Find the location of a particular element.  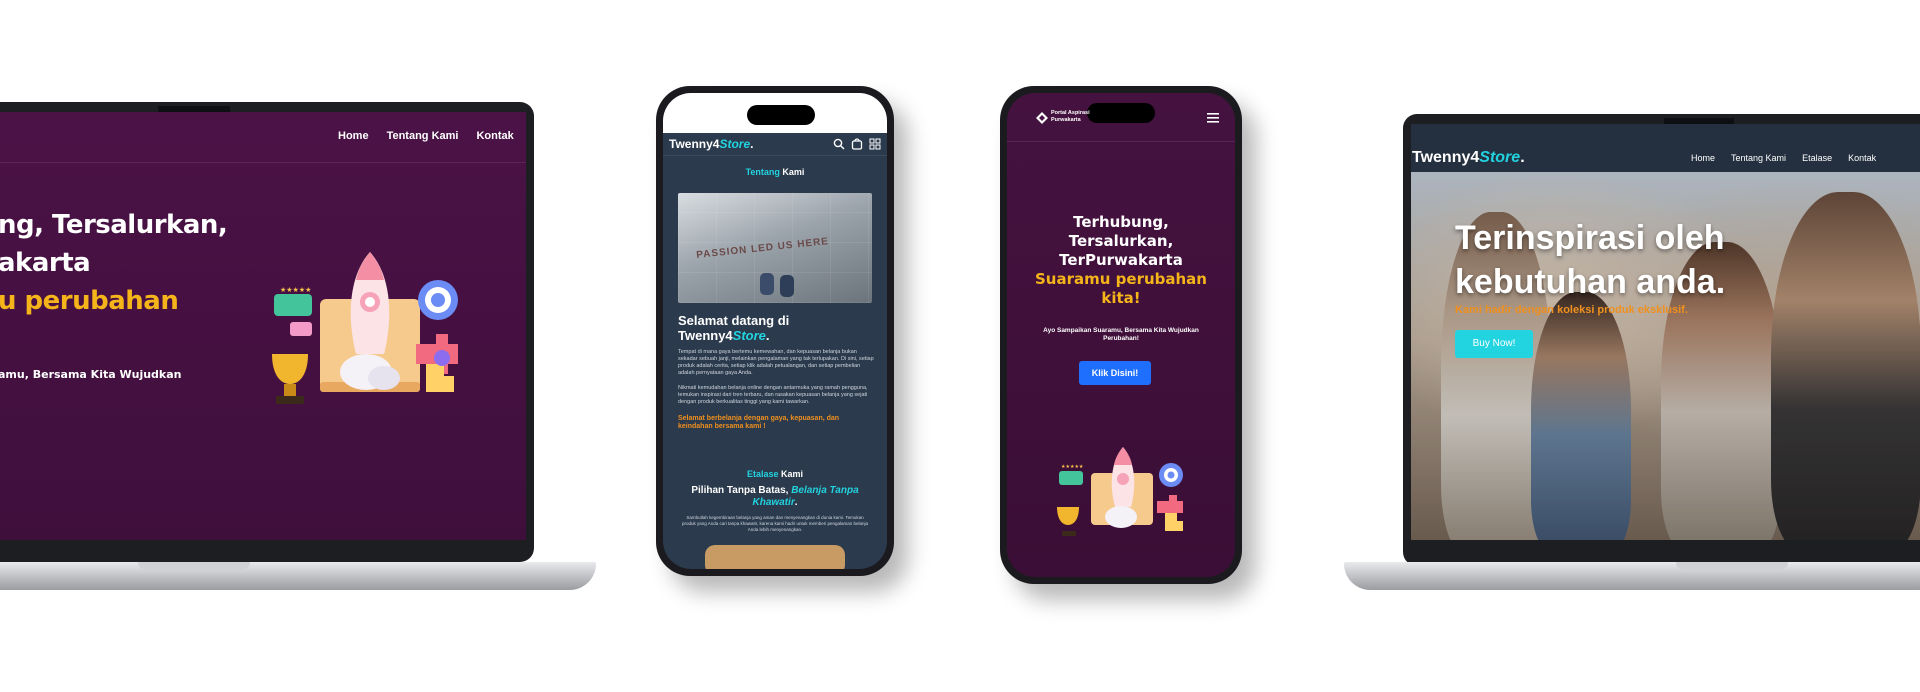

right-laptop-lip is located at coordinates (1732, 566).